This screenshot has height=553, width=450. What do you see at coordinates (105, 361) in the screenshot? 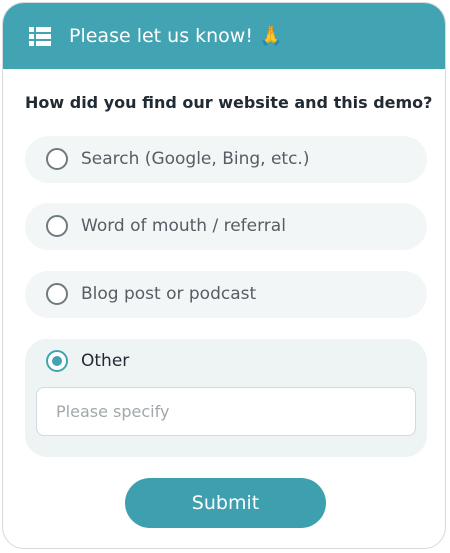
I see `option-label: Other` at bounding box center [105, 361].